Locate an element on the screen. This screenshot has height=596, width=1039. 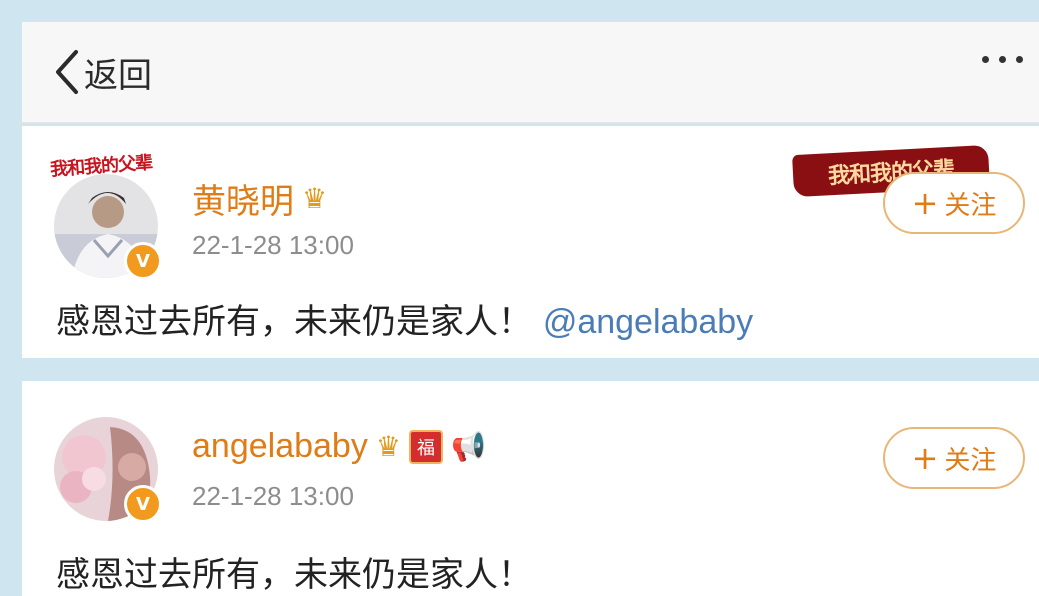
mention-link: @angelababy is located at coordinates (648, 322).